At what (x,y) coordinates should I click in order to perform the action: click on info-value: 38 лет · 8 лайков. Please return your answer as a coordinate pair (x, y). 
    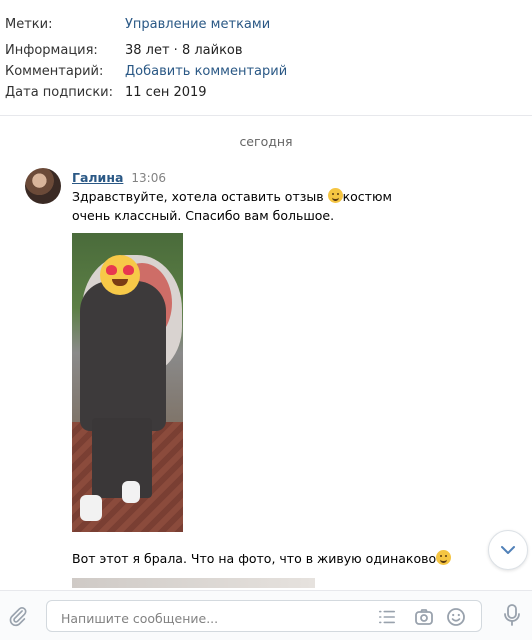
    Looking at the image, I should click on (184, 50).